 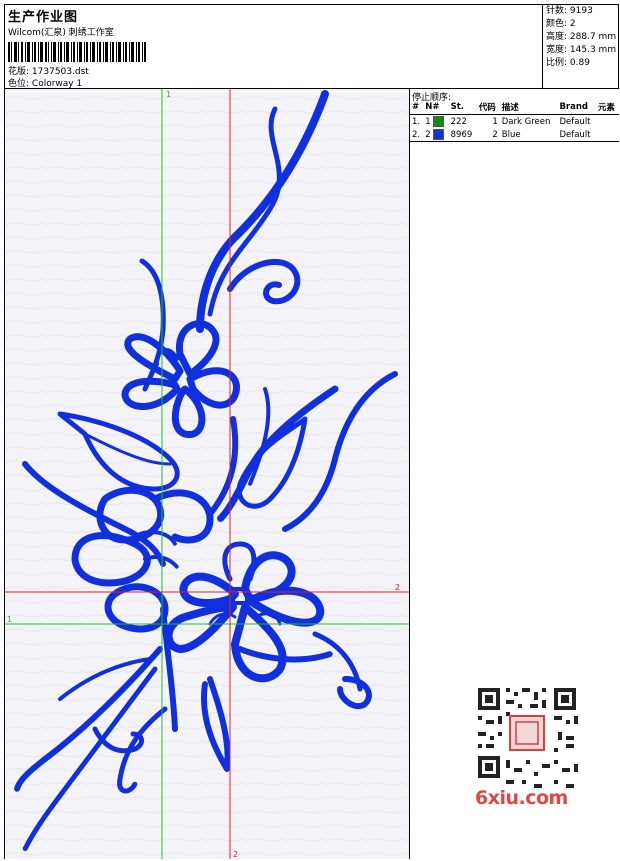 What do you see at coordinates (568, 63) in the screenshot?
I see `stat-scale: 比例: 0.89` at bounding box center [568, 63].